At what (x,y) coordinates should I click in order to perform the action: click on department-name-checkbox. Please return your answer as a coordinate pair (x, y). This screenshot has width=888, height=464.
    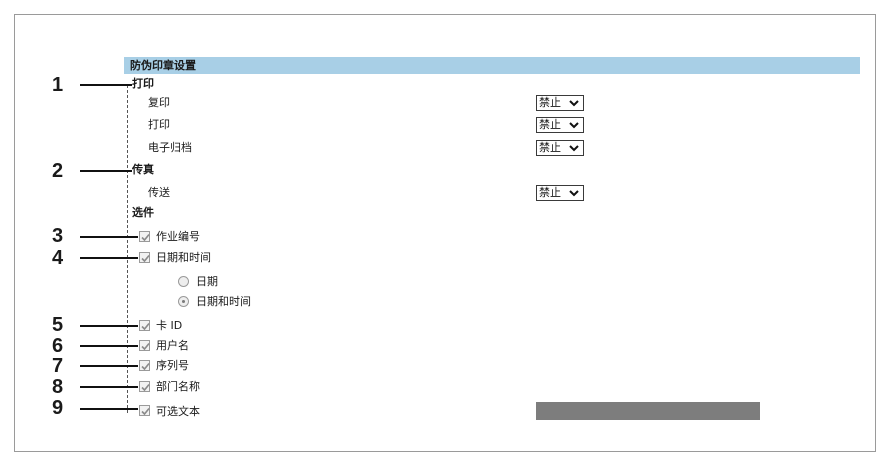
    Looking at the image, I should click on (144, 386).